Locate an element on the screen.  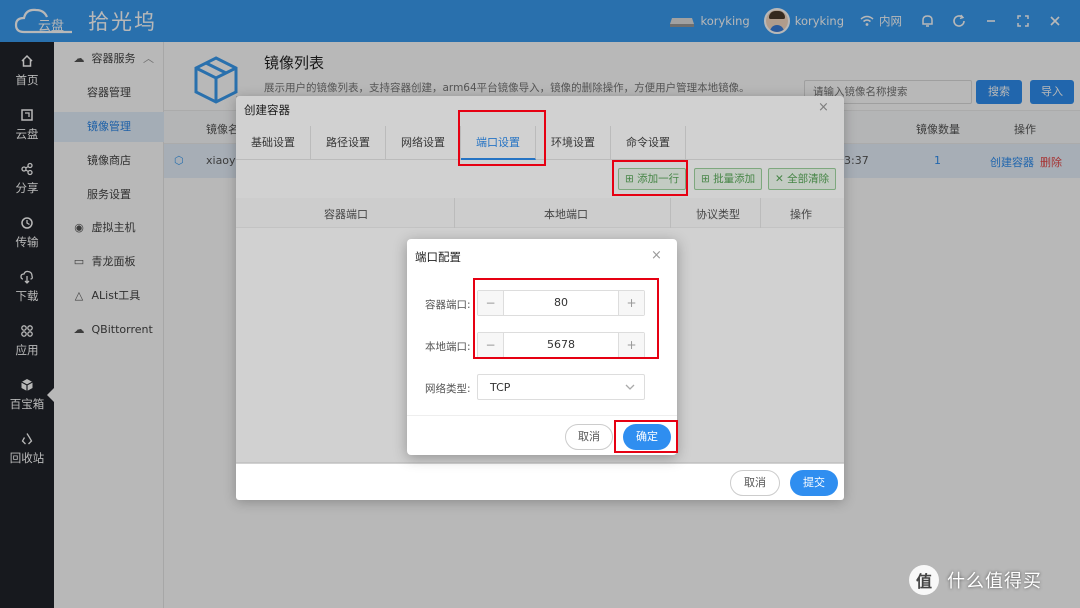
submit-button: 提交 is located at coordinates (814, 483).